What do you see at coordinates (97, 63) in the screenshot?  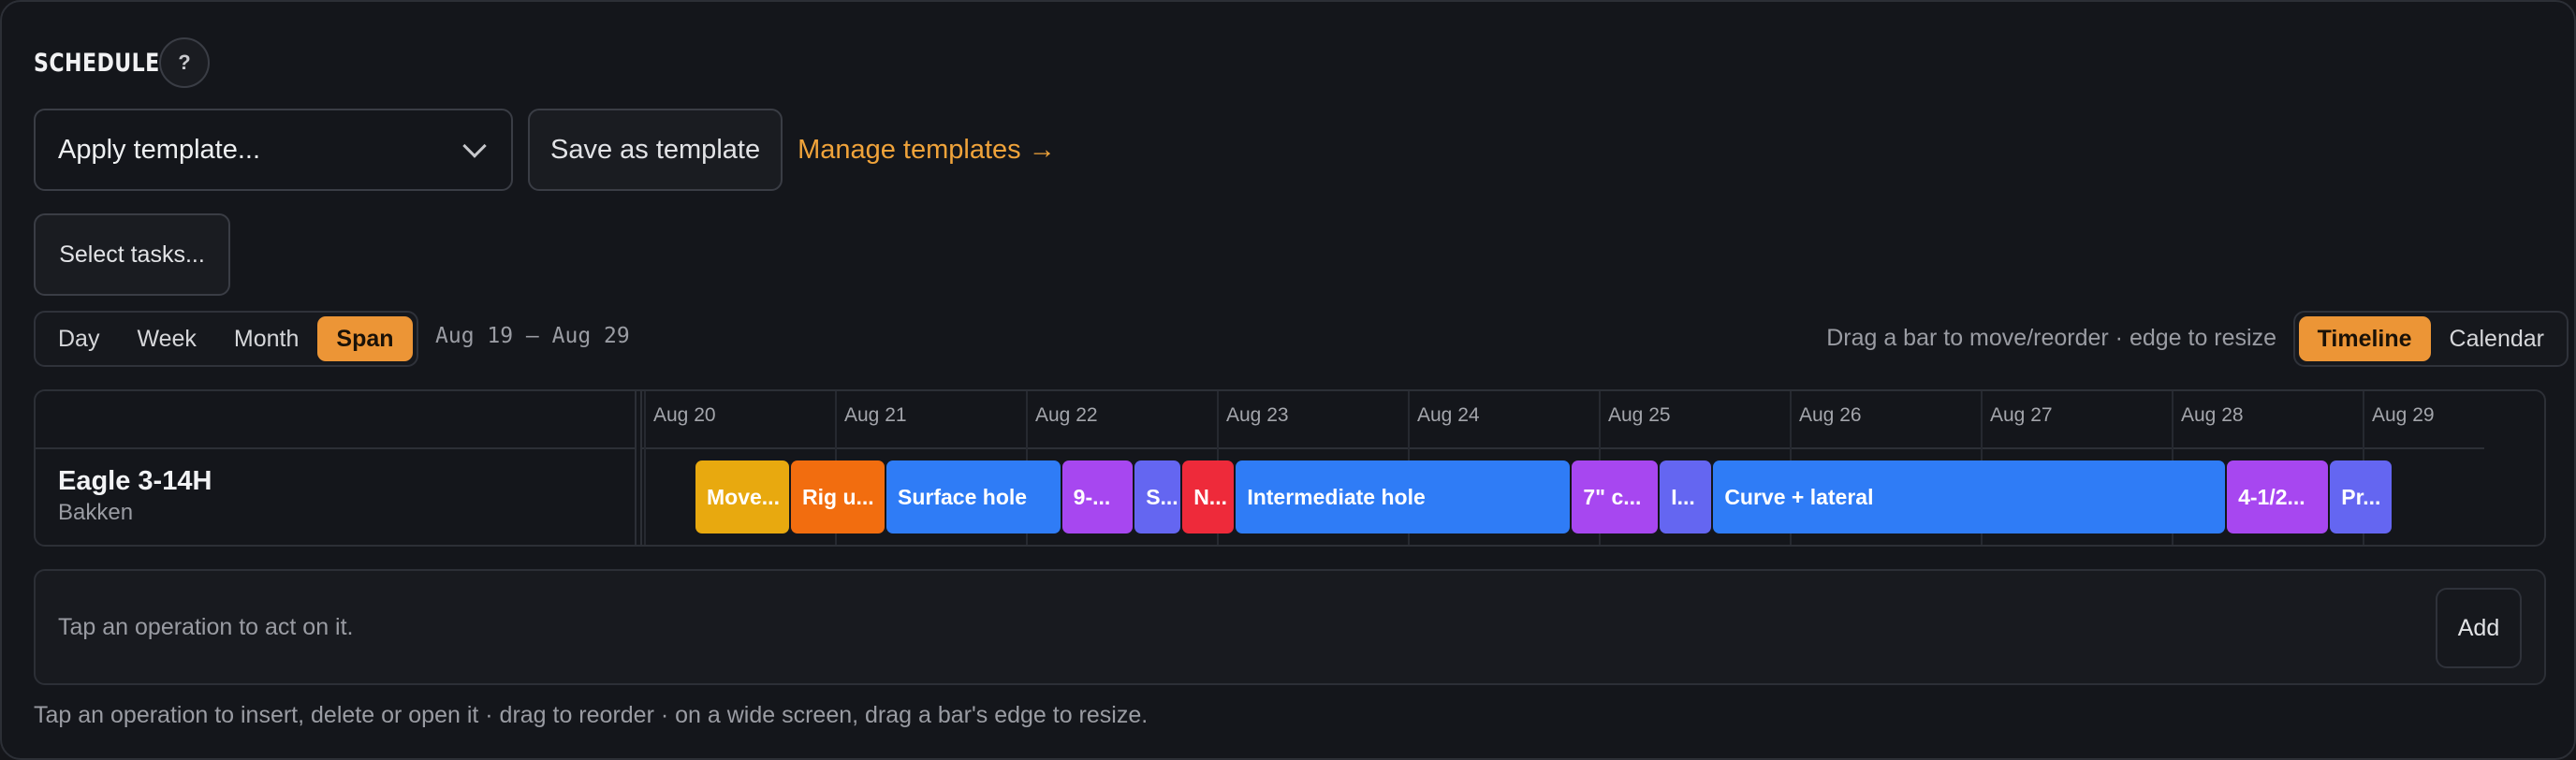 I see `schedule-title: SCHEDULE` at bounding box center [97, 63].